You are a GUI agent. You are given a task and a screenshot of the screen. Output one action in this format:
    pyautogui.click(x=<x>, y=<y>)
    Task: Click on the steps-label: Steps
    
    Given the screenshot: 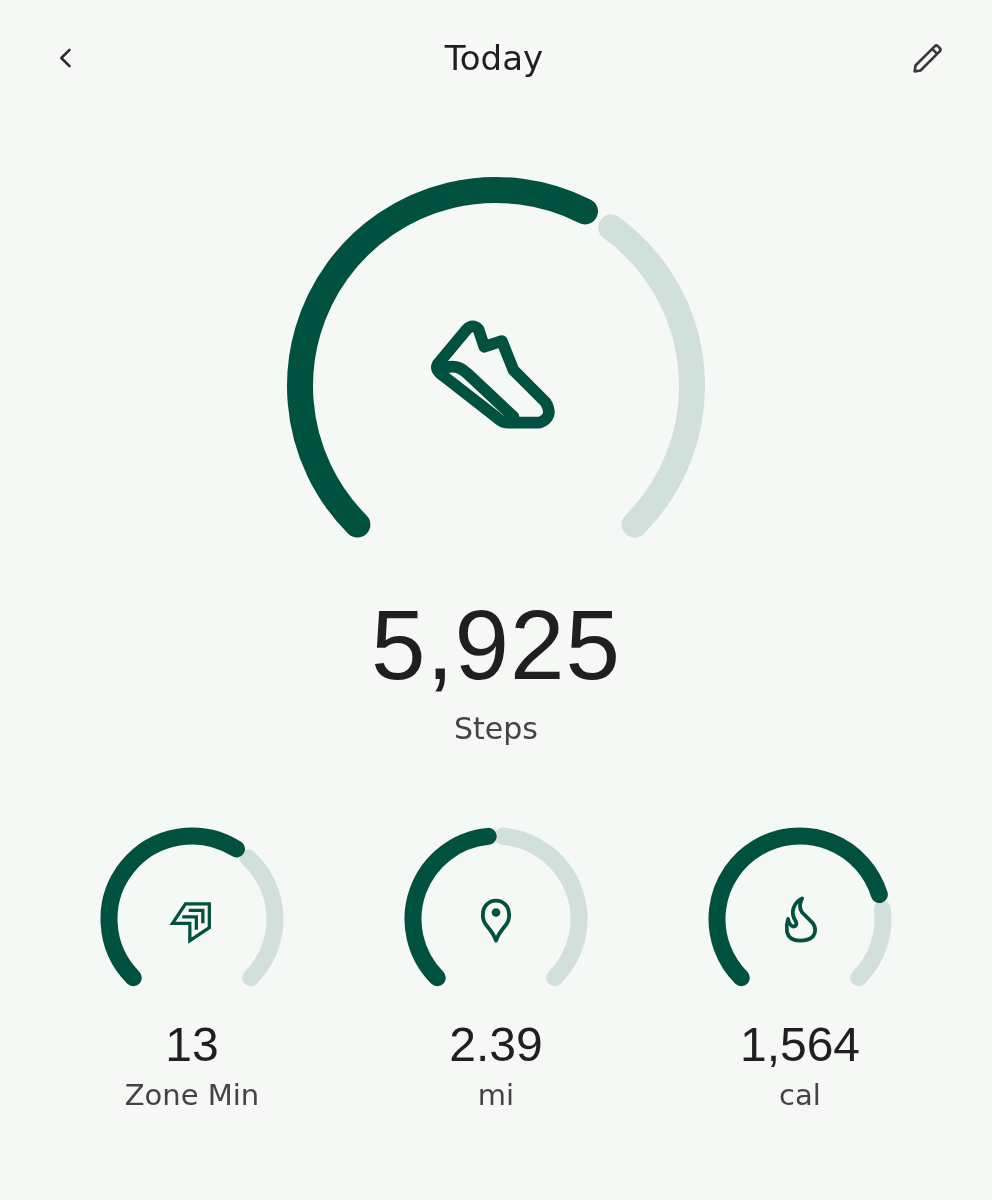 What is the action you would take?
    pyautogui.click(x=496, y=728)
    